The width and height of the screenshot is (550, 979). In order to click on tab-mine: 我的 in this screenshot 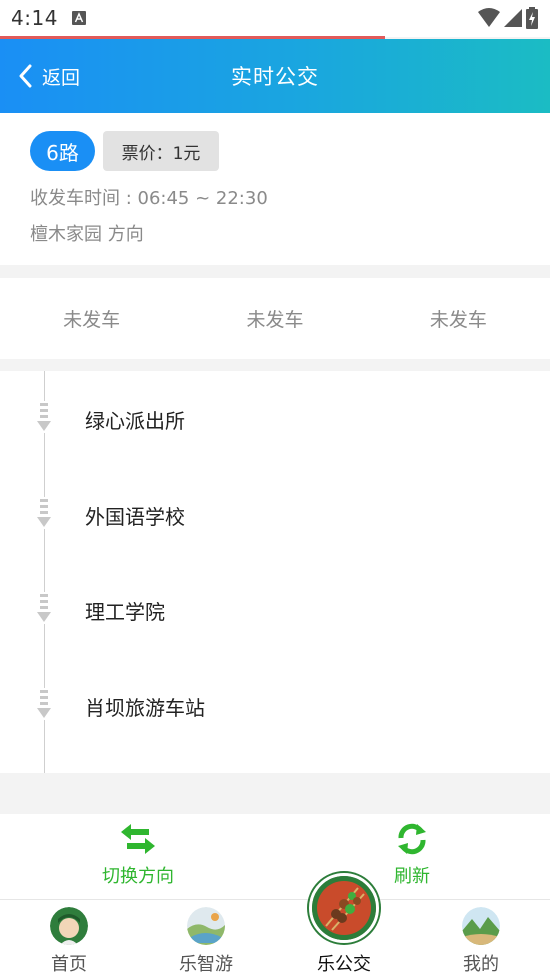, I will do `click(481, 939)`.